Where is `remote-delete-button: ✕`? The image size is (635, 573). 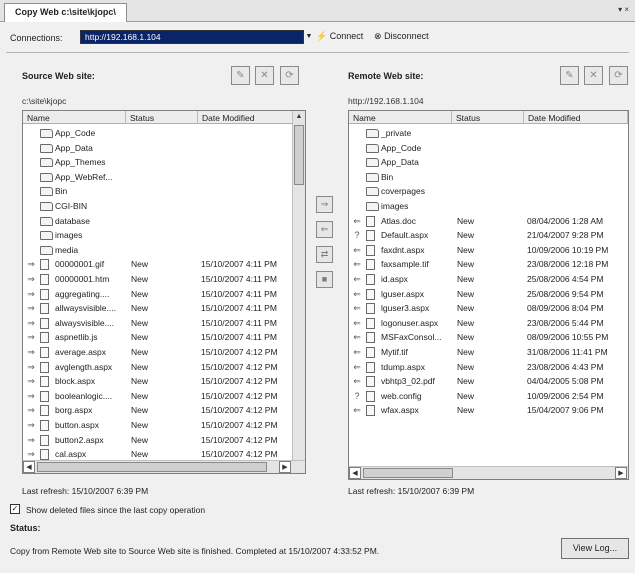 remote-delete-button: ✕ is located at coordinates (593, 75).